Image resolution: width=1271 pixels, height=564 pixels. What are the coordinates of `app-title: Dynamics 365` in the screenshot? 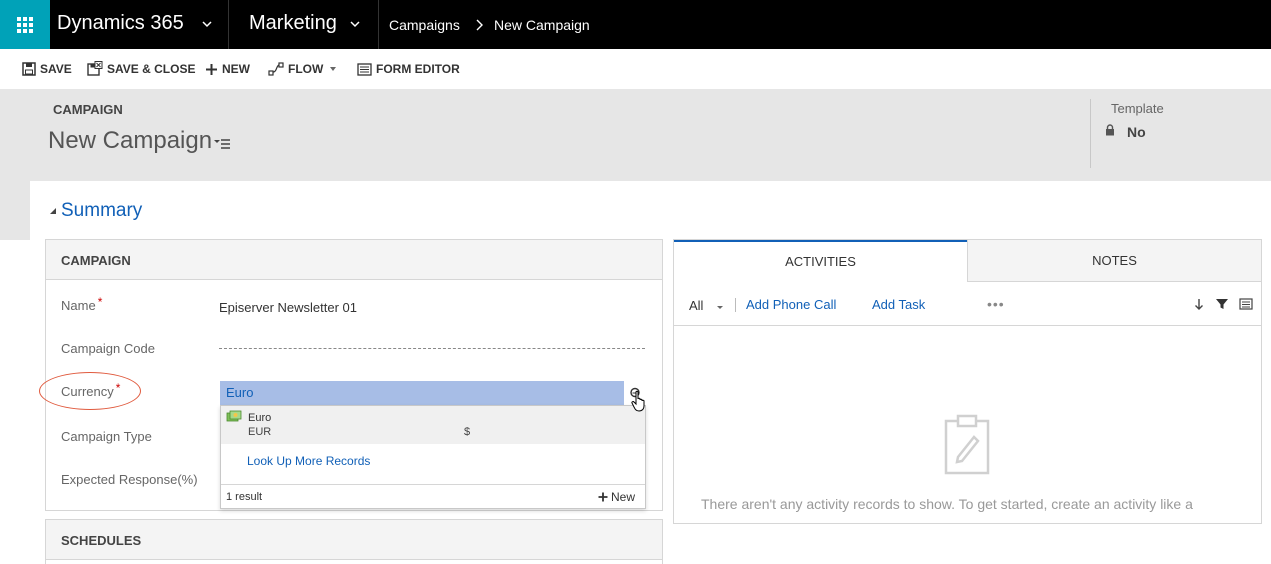 It's located at (120, 24).